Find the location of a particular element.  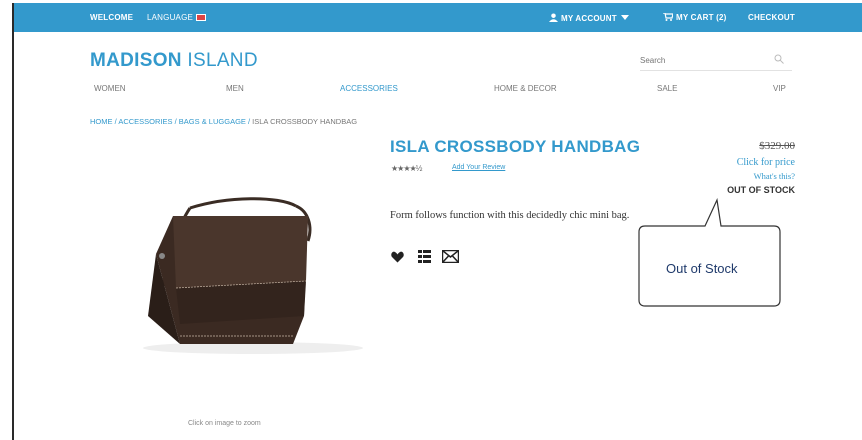

search-box is located at coordinates (716, 60).